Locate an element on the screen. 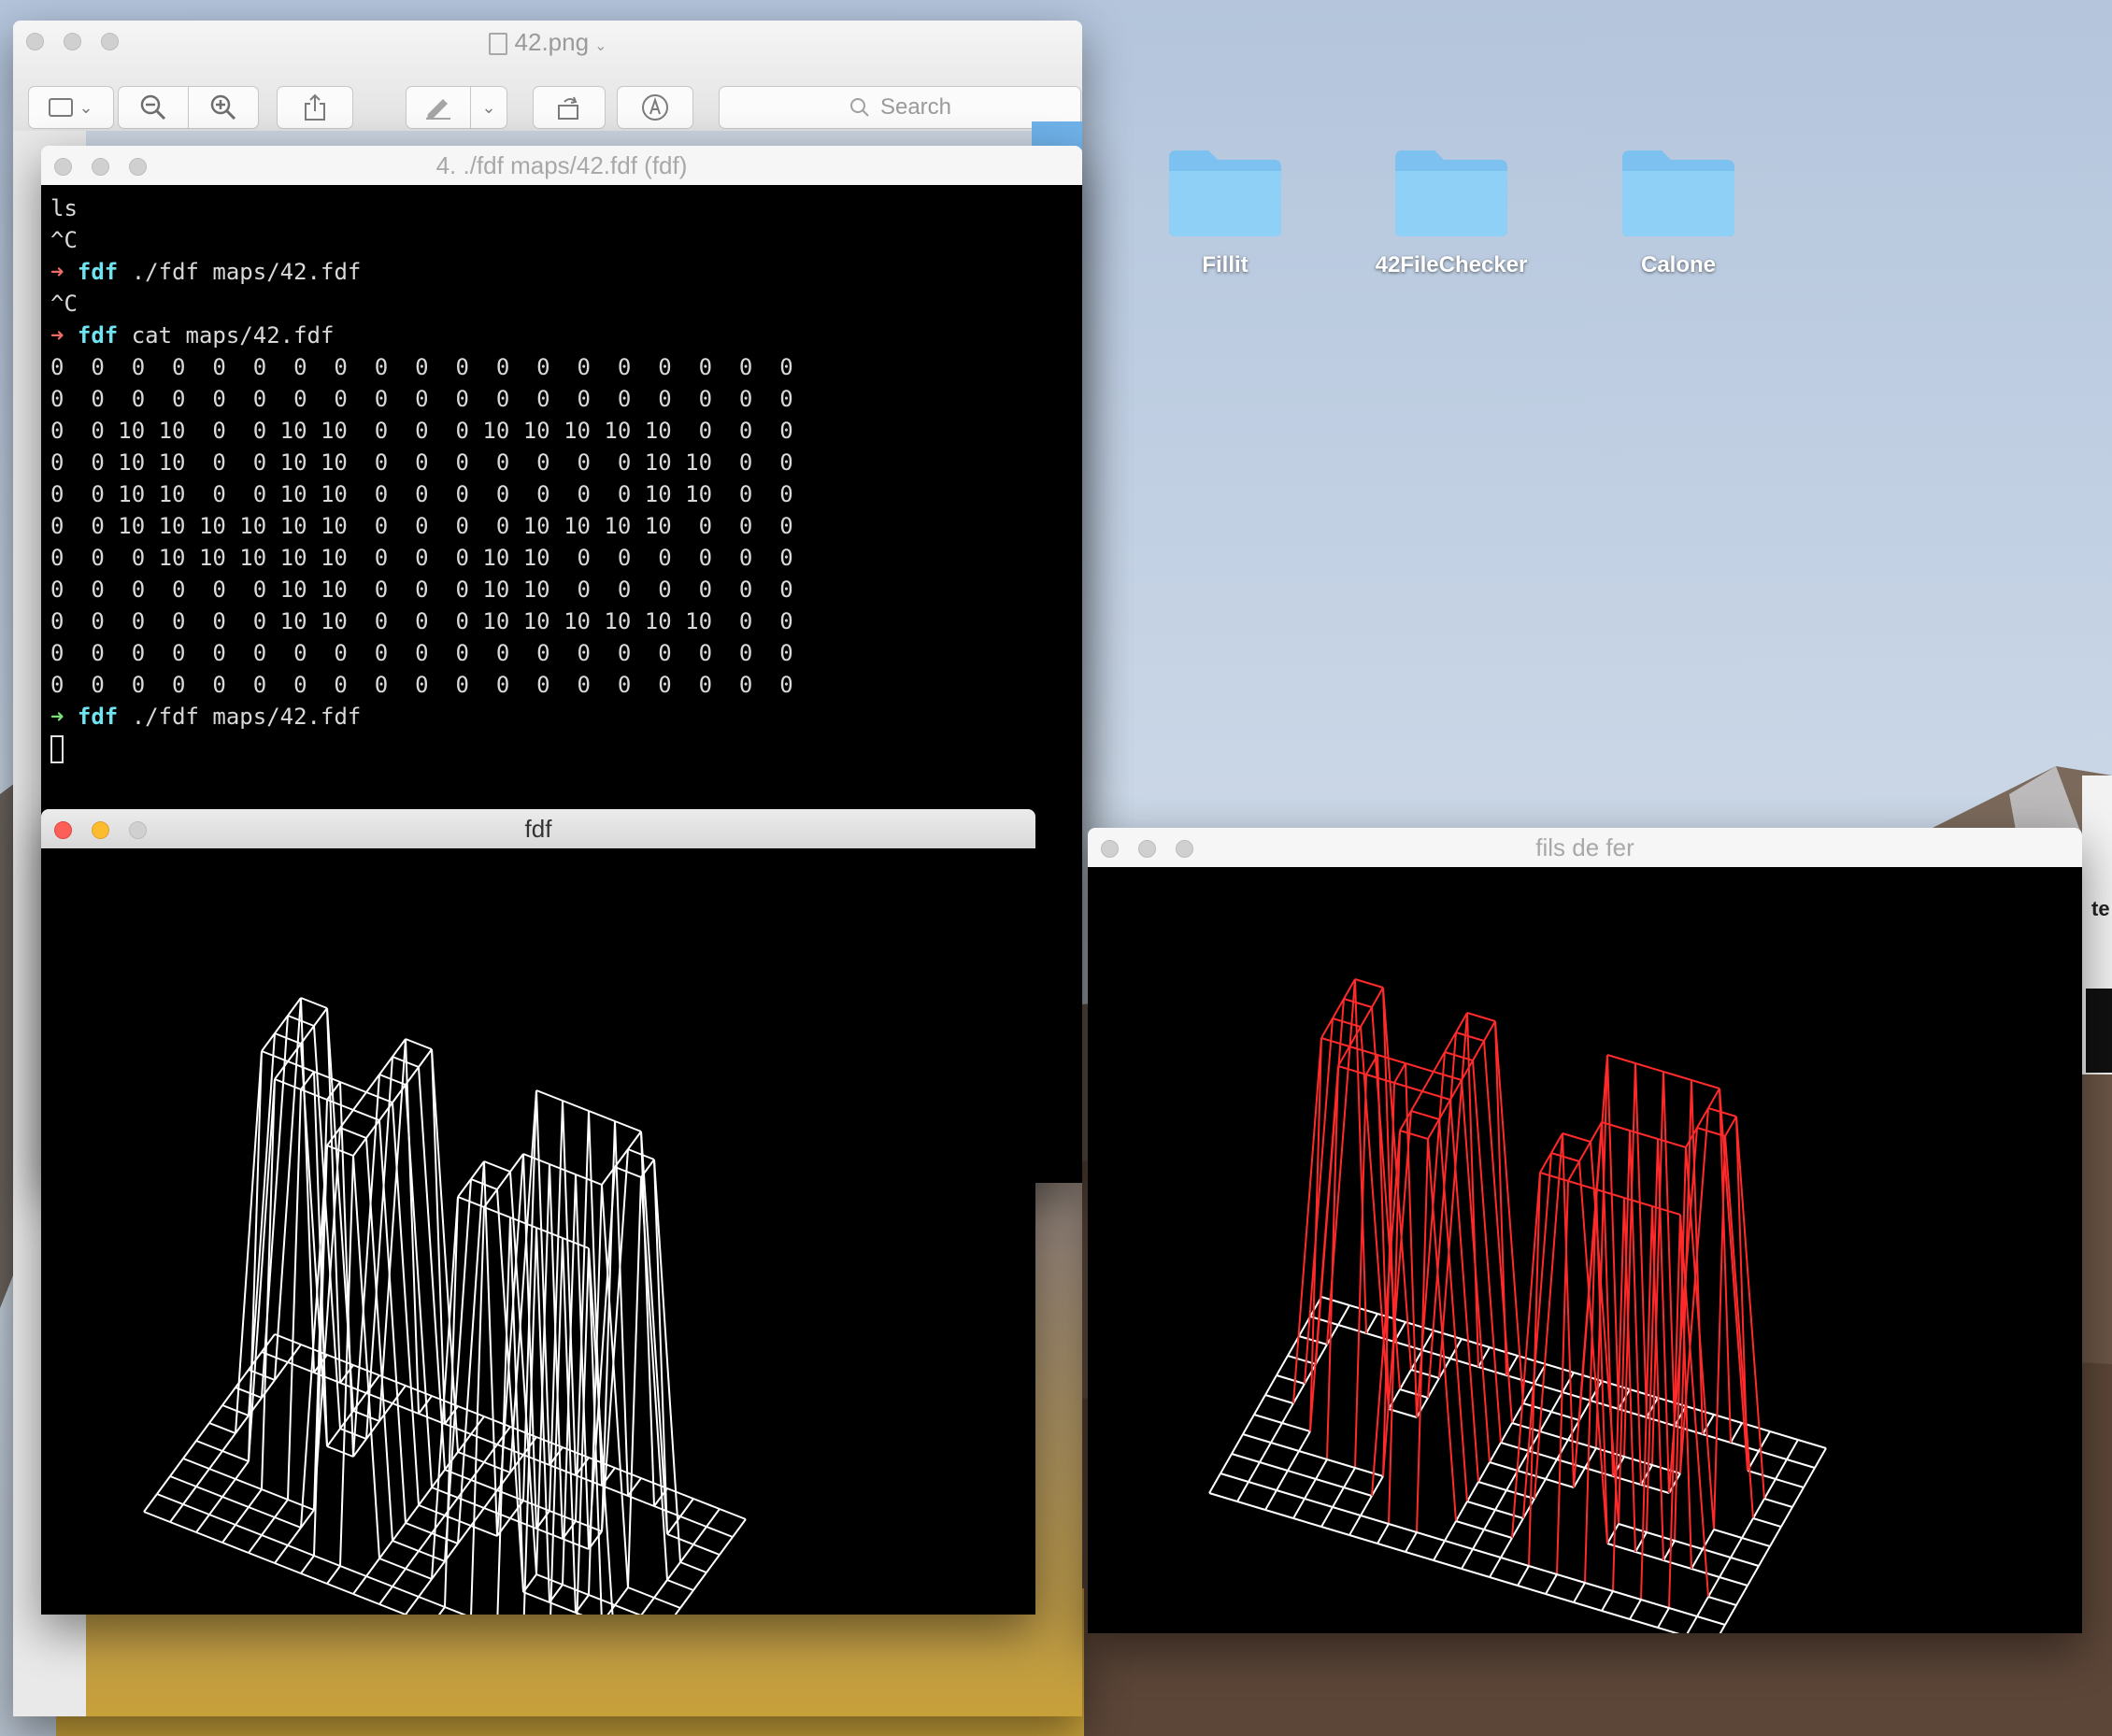 The width and height of the screenshot is (2112, 1736). sidebar-toggle-button: ⌄ is located at coordinates (71, 107).